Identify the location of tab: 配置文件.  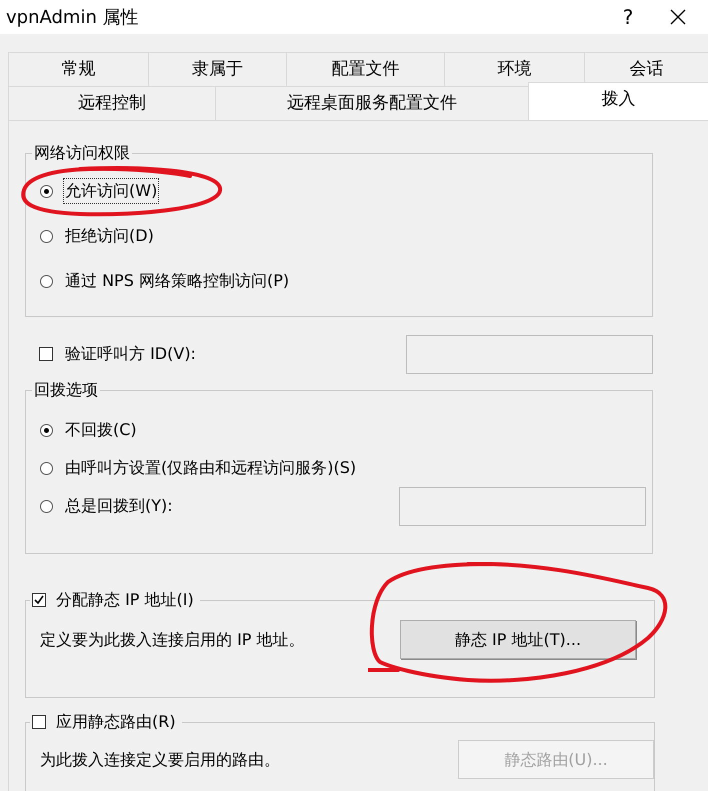
(365, 69).